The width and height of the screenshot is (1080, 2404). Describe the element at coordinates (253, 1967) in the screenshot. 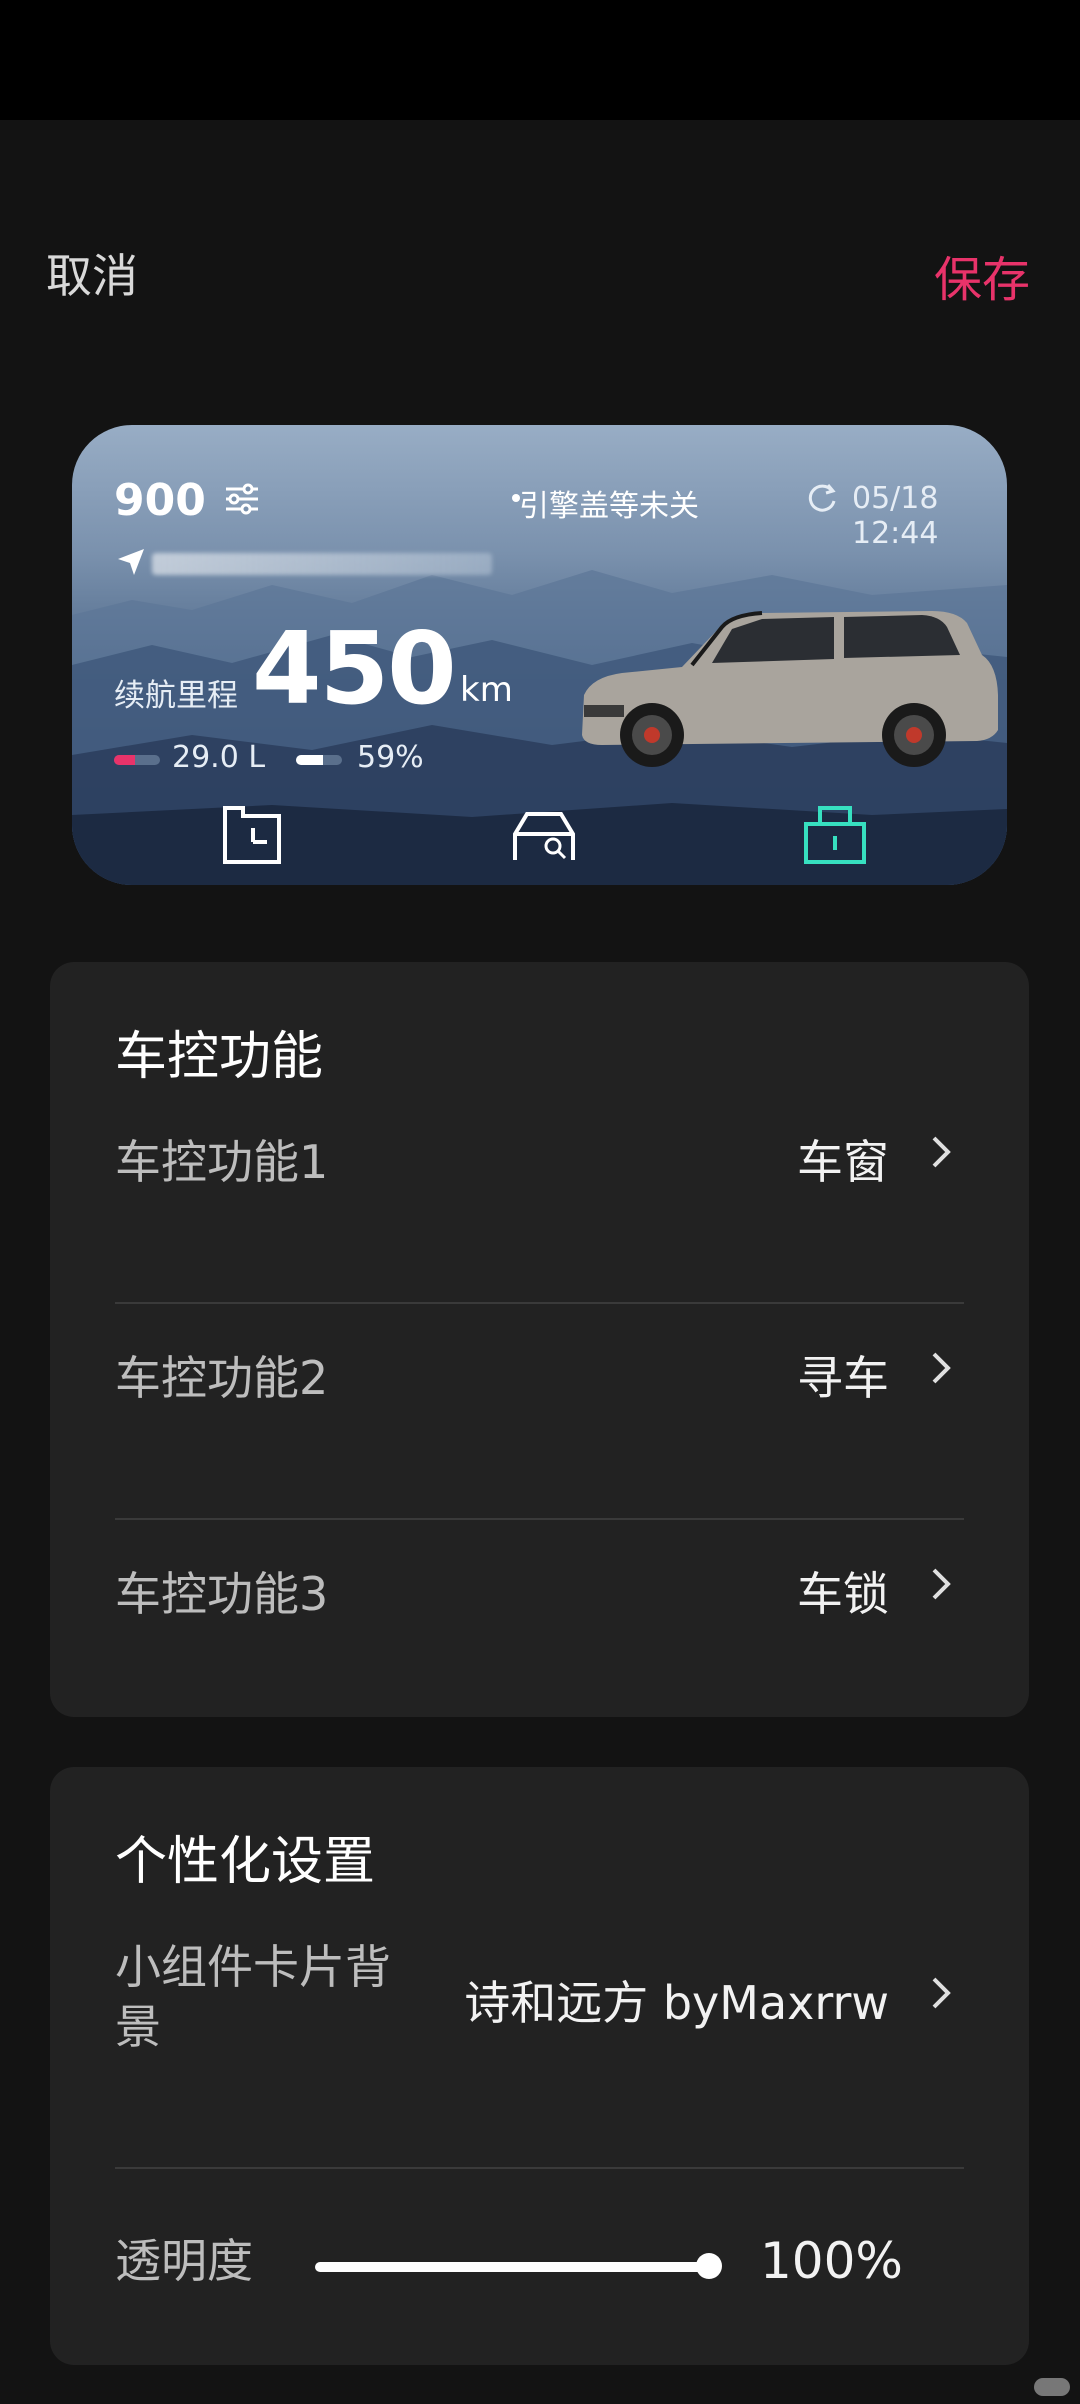

I see `row-label-line-1: 小组件卡片背` at that location.